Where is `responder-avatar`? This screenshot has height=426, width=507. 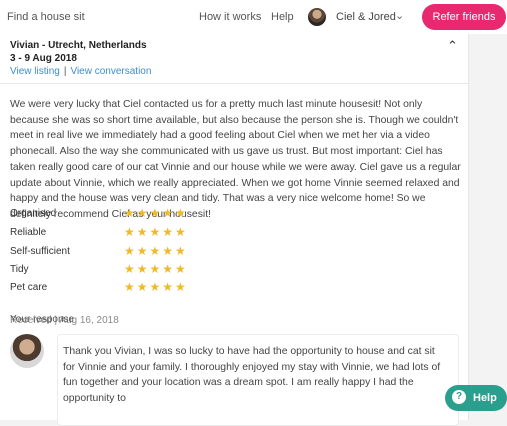
responder-avatar is located at coordinates (27, 351).